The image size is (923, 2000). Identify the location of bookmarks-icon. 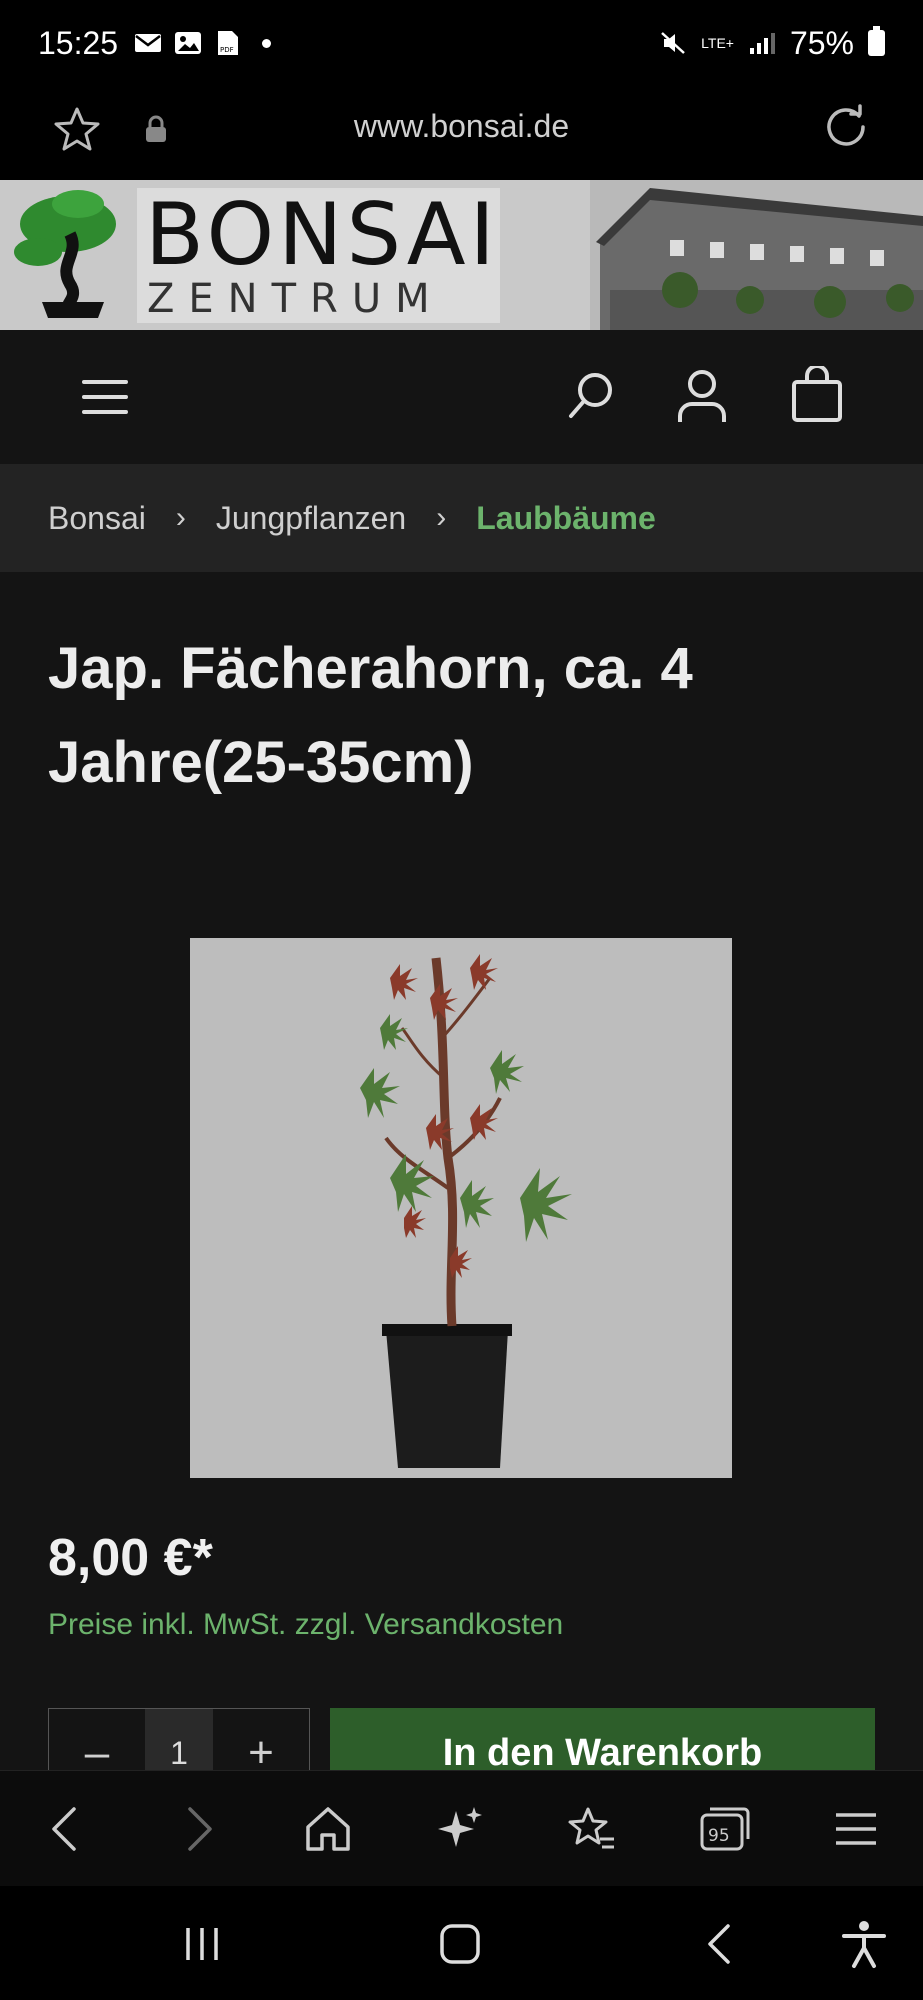
(592, 1829).